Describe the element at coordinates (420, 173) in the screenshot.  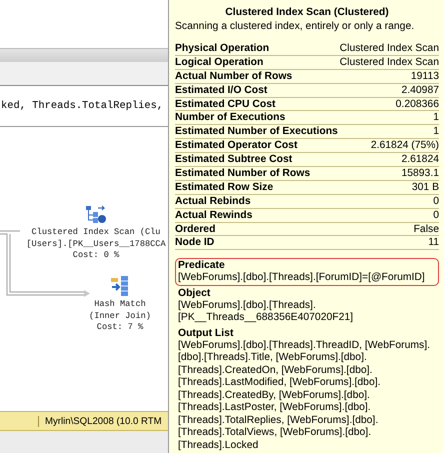
I see `property-value: 15893.1` at that location.